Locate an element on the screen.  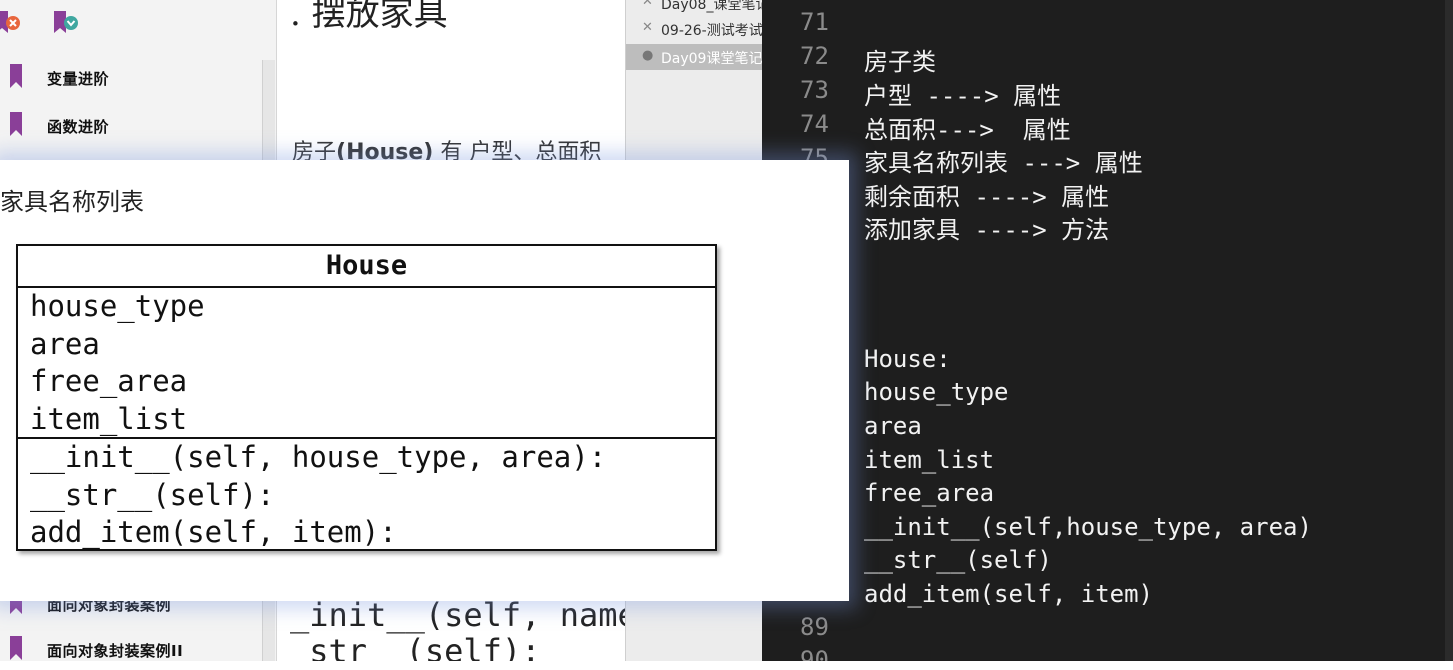
code-line: item_list is located at coordinates (929, 460).